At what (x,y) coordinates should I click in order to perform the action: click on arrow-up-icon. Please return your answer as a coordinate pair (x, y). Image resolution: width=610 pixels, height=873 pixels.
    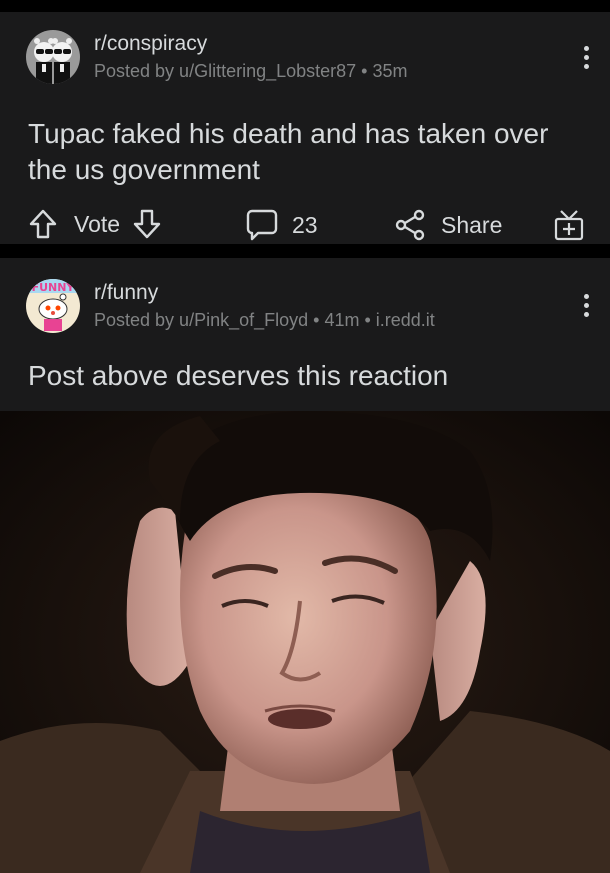
    Looking at the image, I should click on (43, 224).